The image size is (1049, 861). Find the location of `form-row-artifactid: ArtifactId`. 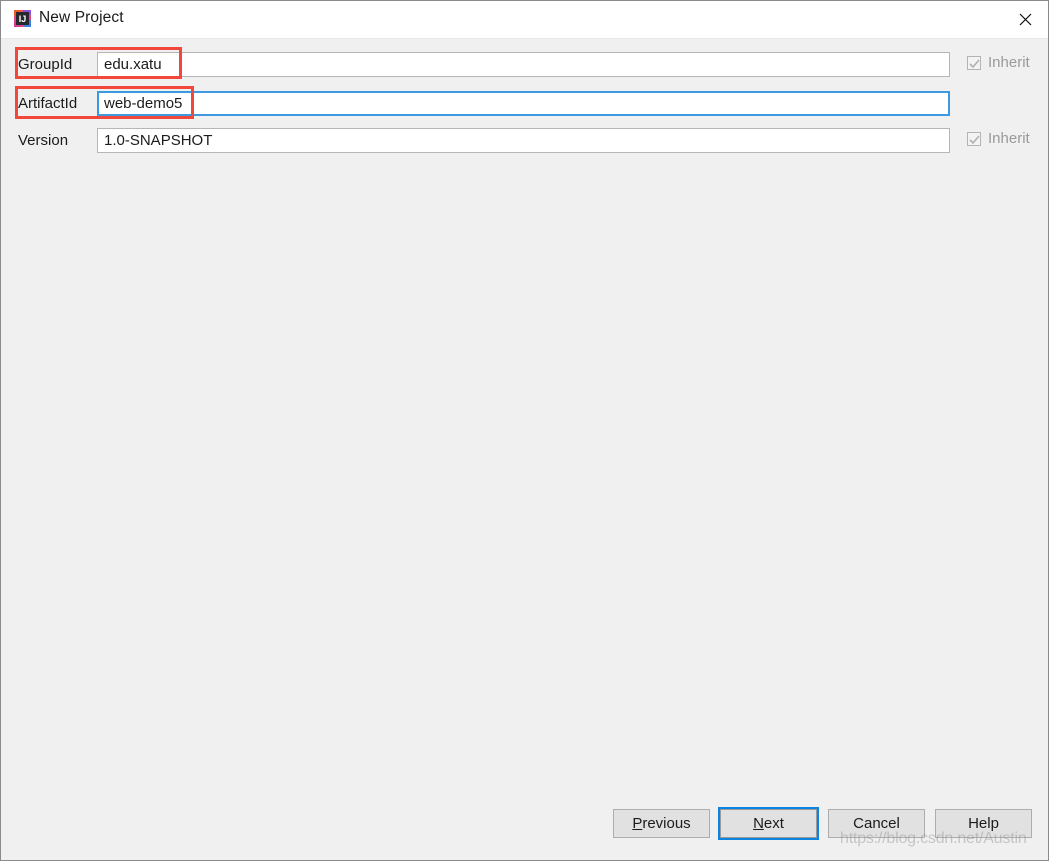

form-row-artifactid: ArtifactId is located at coordinates (524, 103).